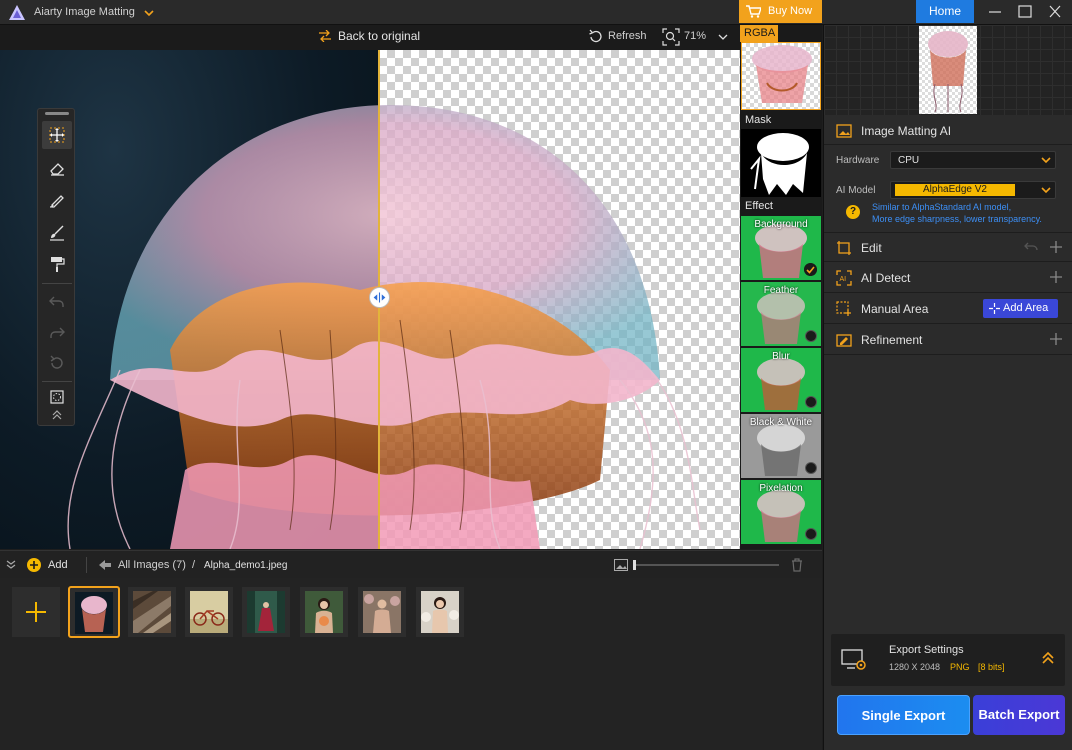 This screenshot has height=750, width=1072. Describe the element at coordinates (706, 565) in the screenshot. I see `thumbnail-size-slider` at that location.